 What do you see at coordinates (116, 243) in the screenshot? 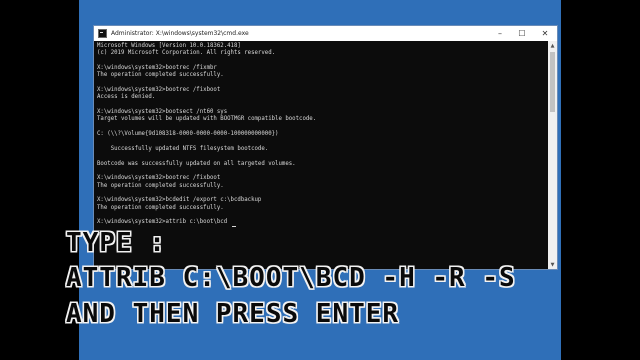
I see `caption-line-1: TYPE :` at bounding box center [116, 243].